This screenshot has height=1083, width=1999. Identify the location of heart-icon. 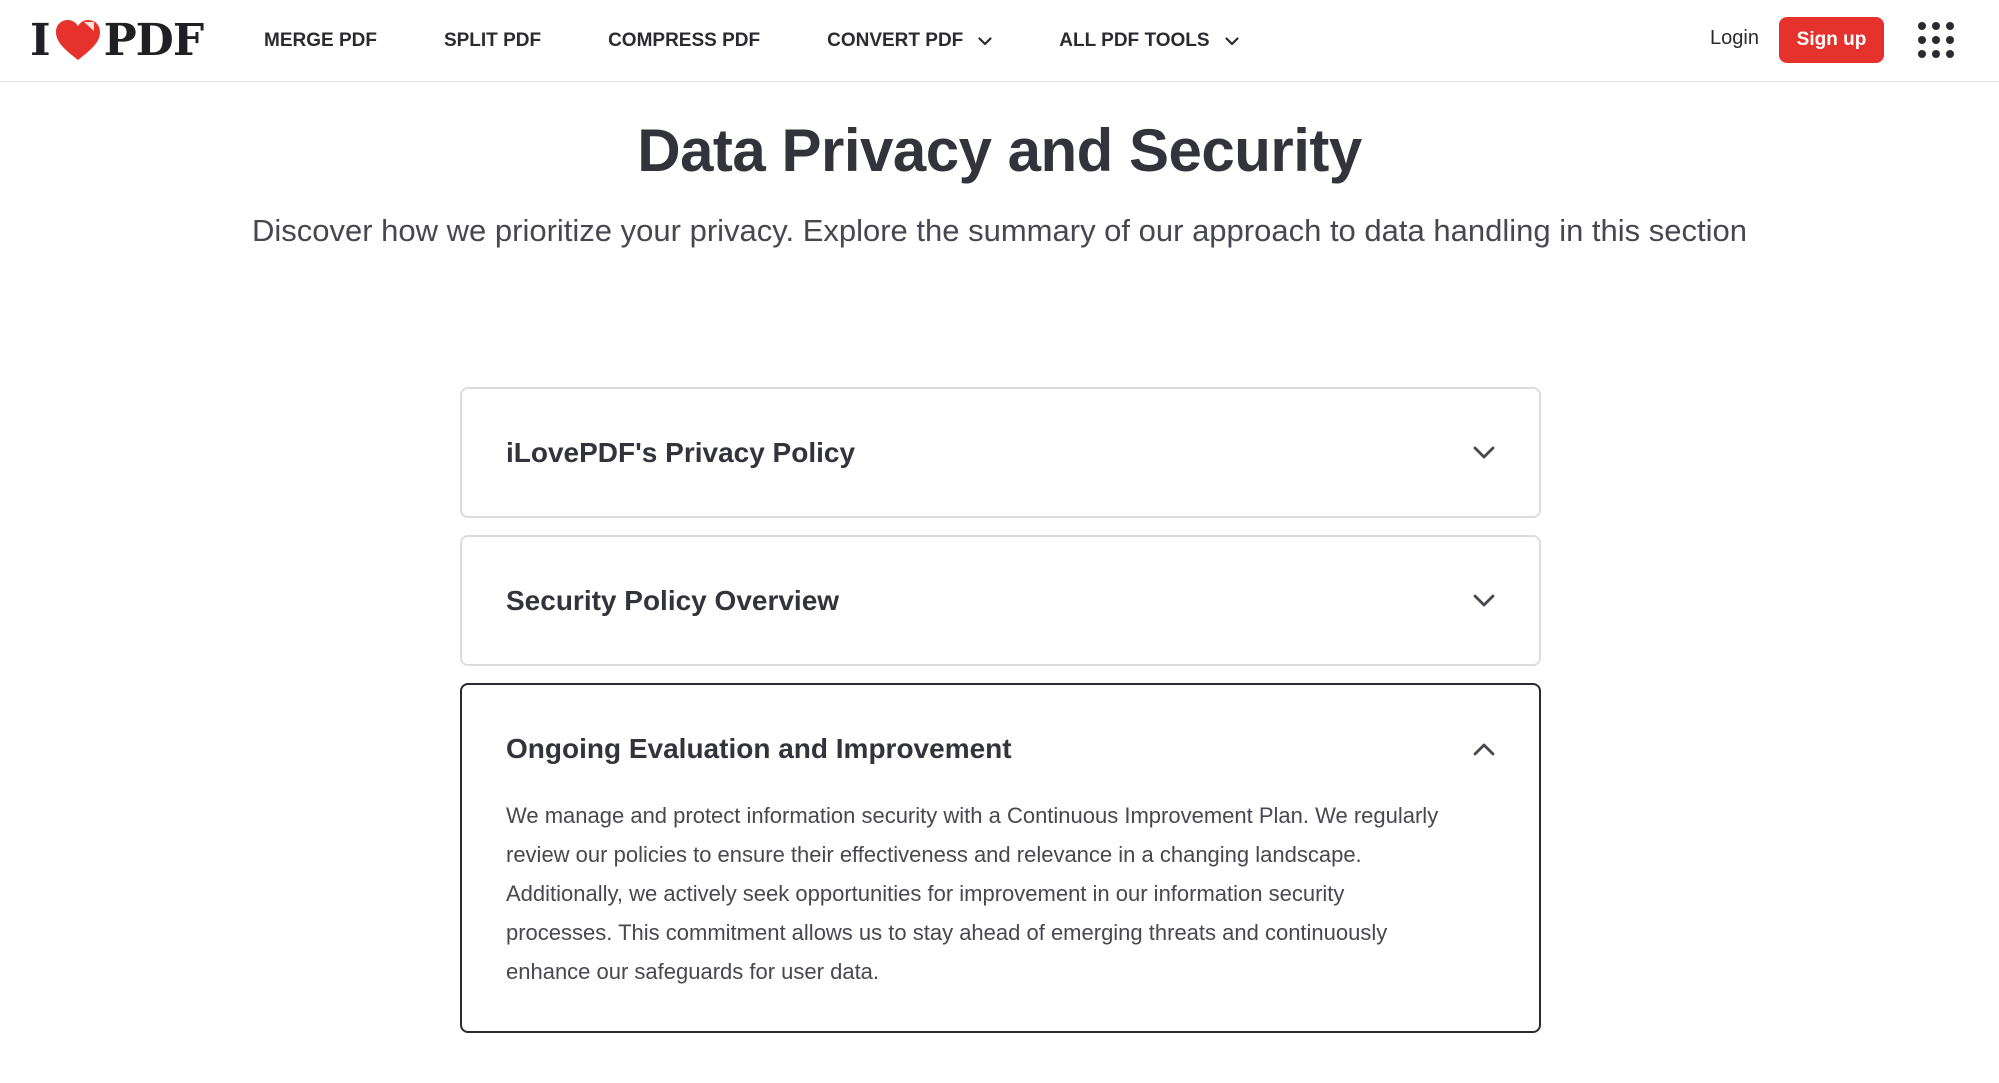
(77, 40).